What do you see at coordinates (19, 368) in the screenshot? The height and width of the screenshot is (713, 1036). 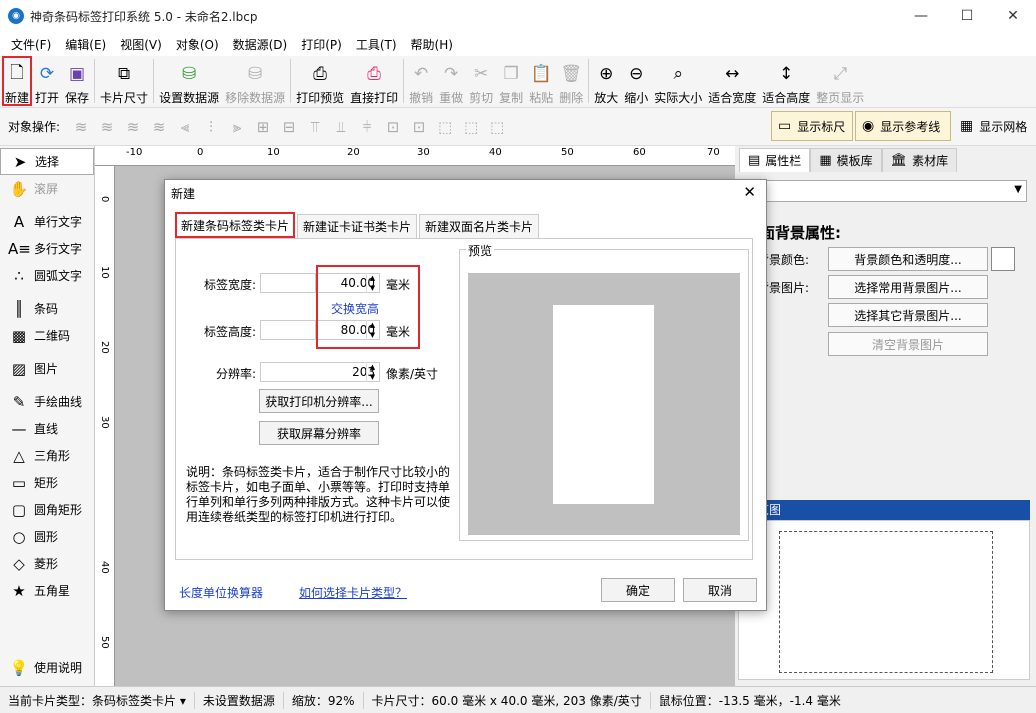 I see `image-icon: ▨` at bounding box center [19, 368].